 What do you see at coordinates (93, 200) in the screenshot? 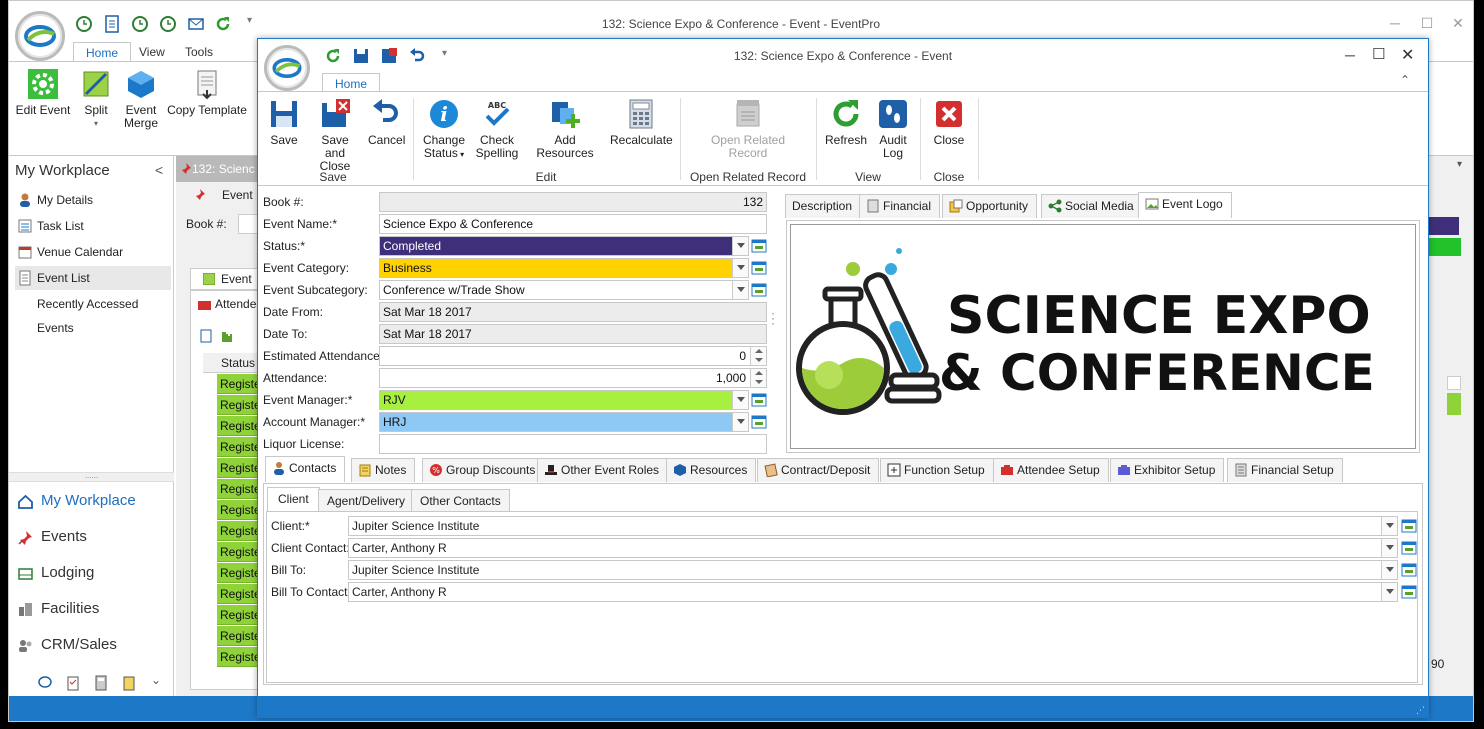
I see `sidebar-item-my-details: My Details` at bounding box center [93, 200].